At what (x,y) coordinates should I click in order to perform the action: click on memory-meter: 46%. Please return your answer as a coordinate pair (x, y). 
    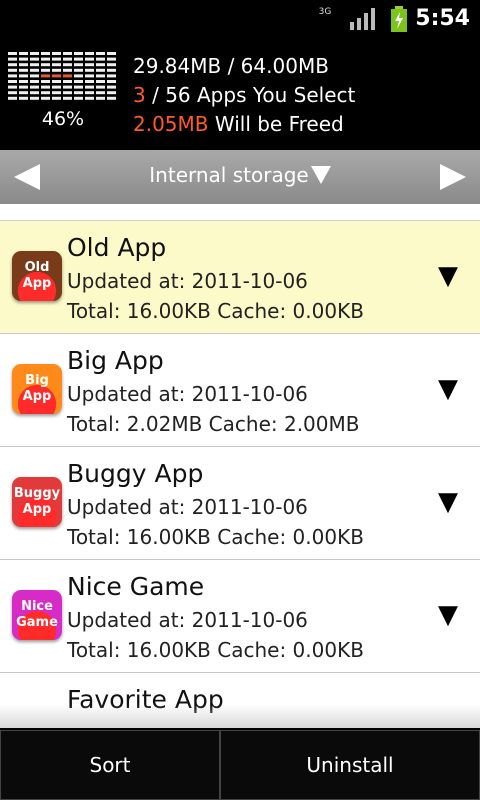
    Looking at the image, I should click on (63, 97).